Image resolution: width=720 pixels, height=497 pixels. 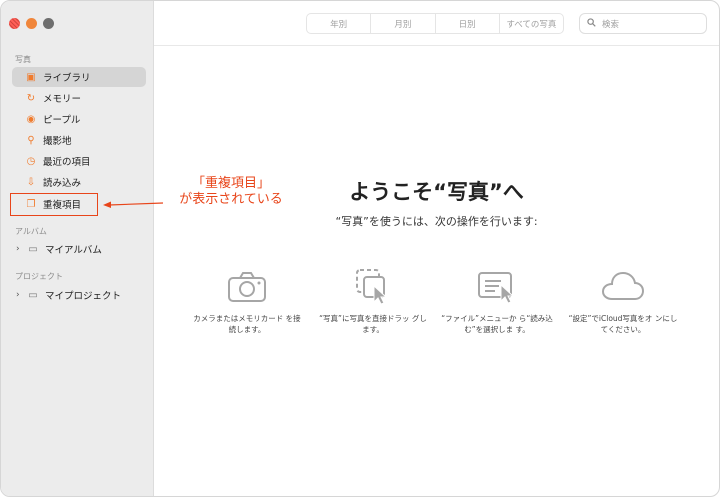 I want to click on minimize-window-button, so click(x=31, y=23).